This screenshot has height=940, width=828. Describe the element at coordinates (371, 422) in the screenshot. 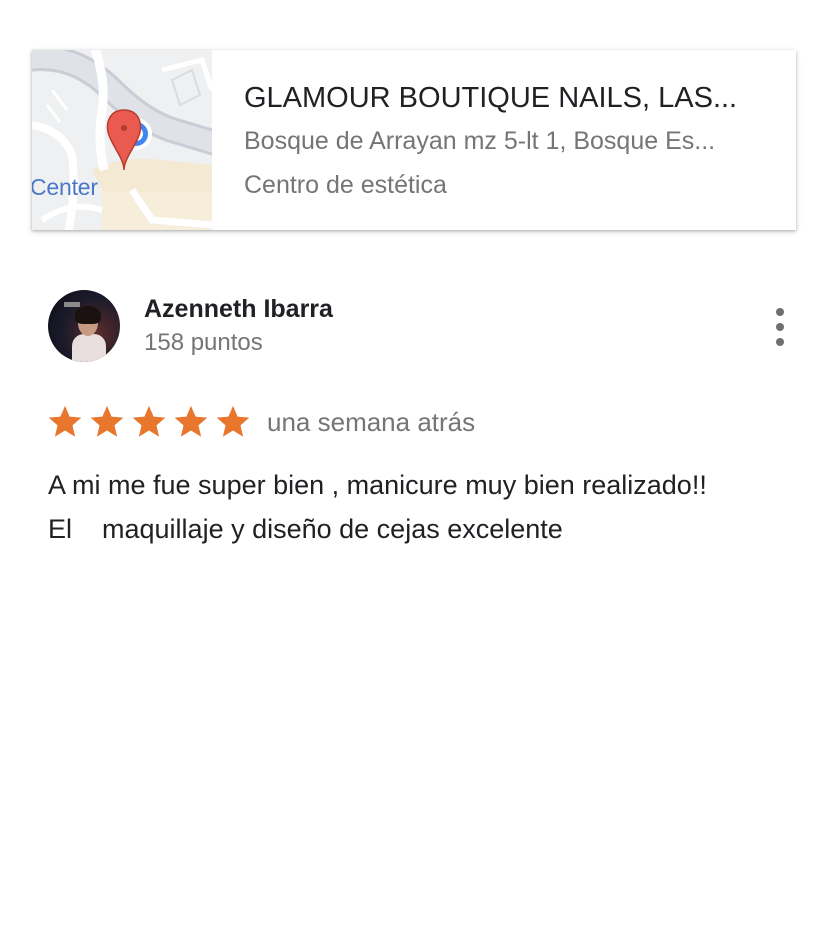

I see `review-time: una semana atrás` at that location.